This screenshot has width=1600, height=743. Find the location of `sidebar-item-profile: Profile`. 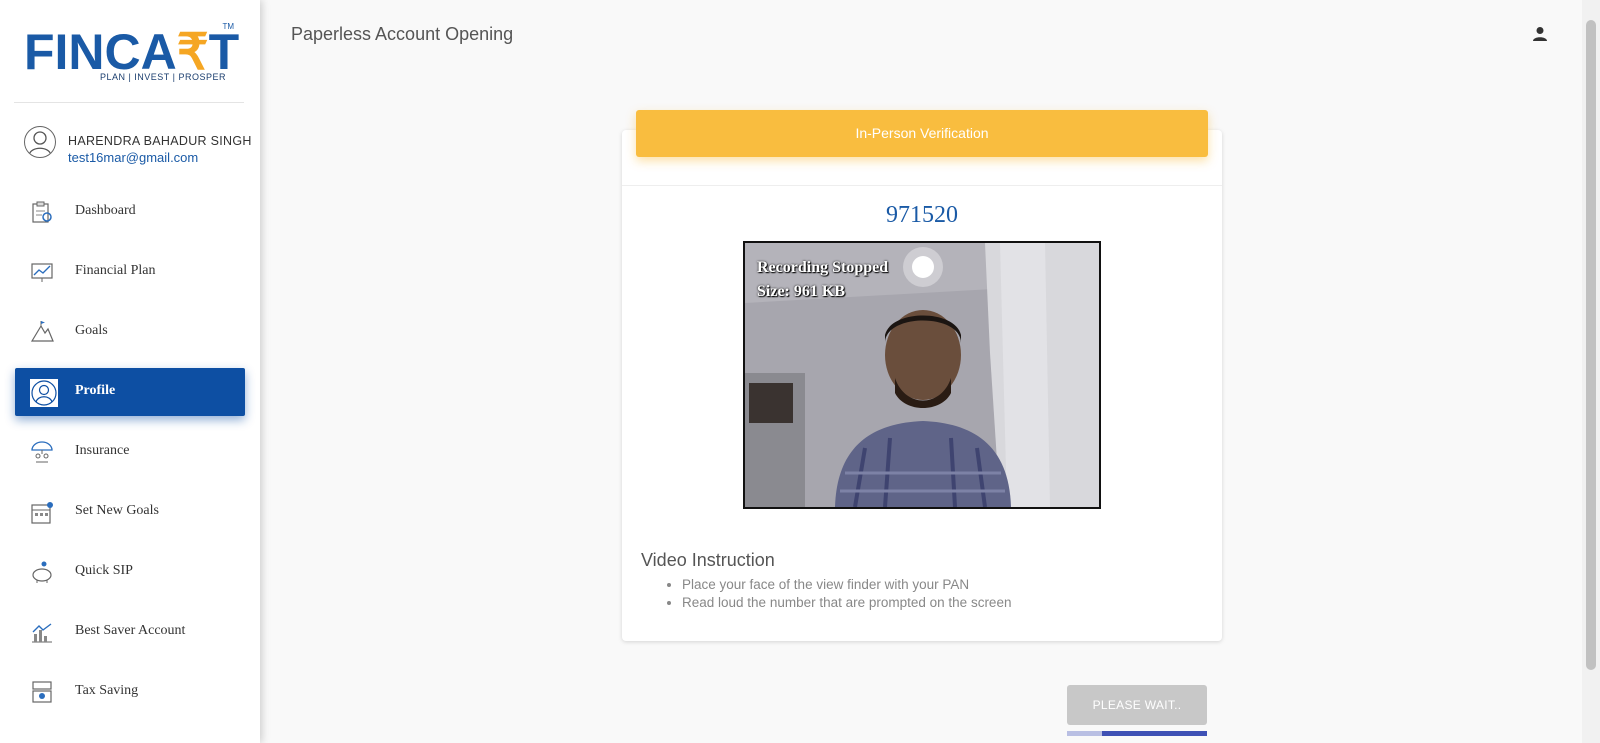

sidebar-item-profile: Profile is located at coordinates (130, 392).